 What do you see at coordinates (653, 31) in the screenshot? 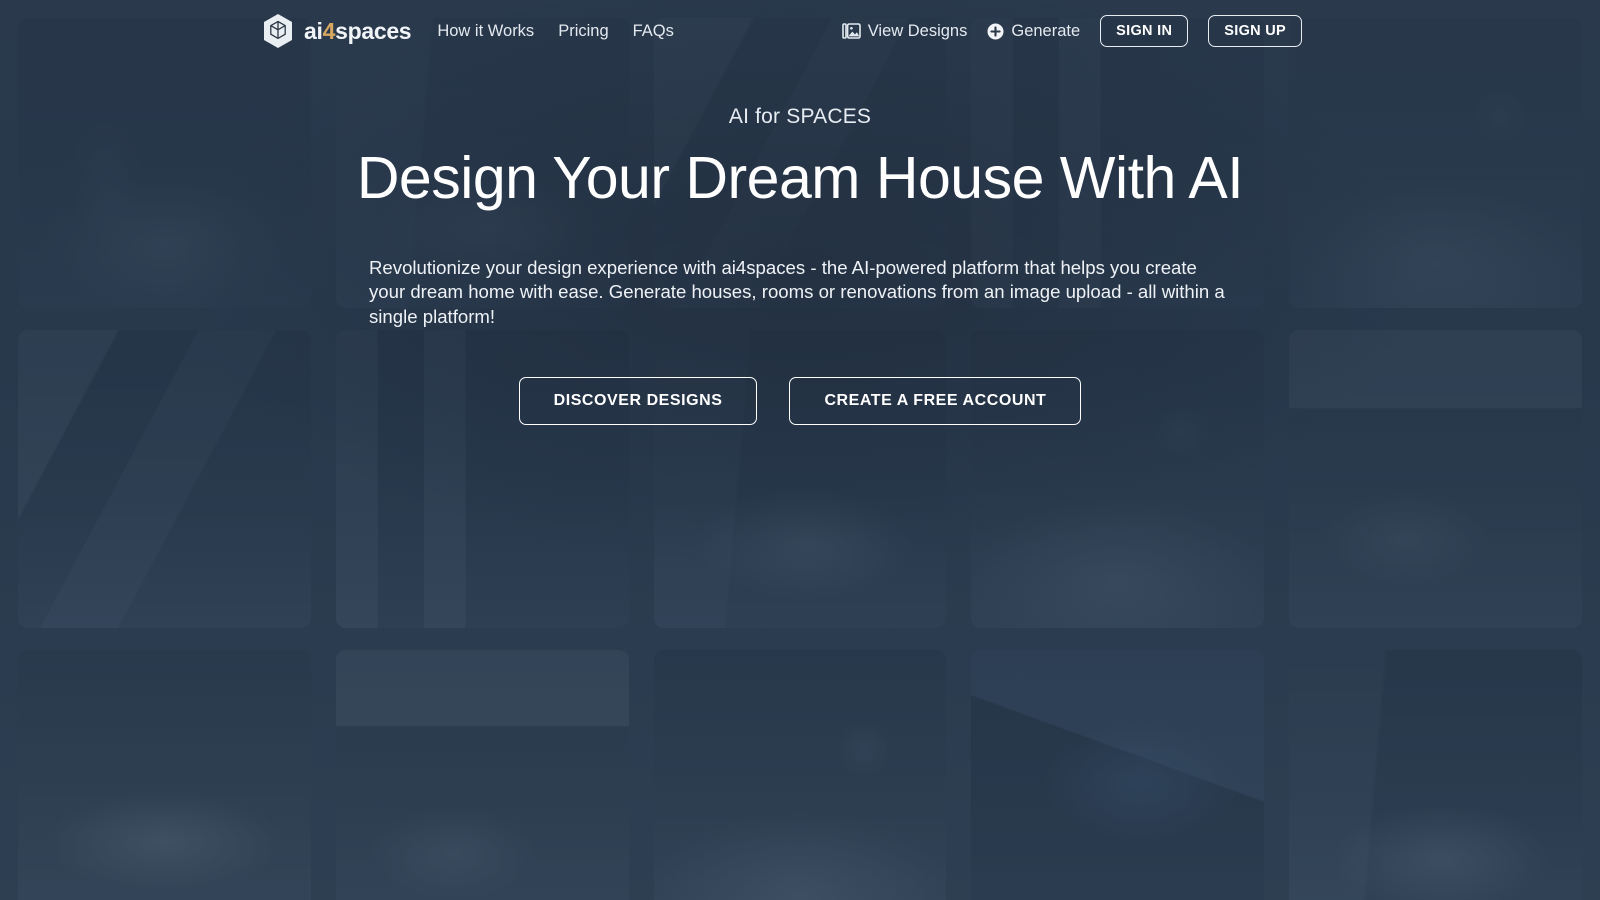
I see `nav-item-faqs: FAQs` at bounding box center [653, 31].